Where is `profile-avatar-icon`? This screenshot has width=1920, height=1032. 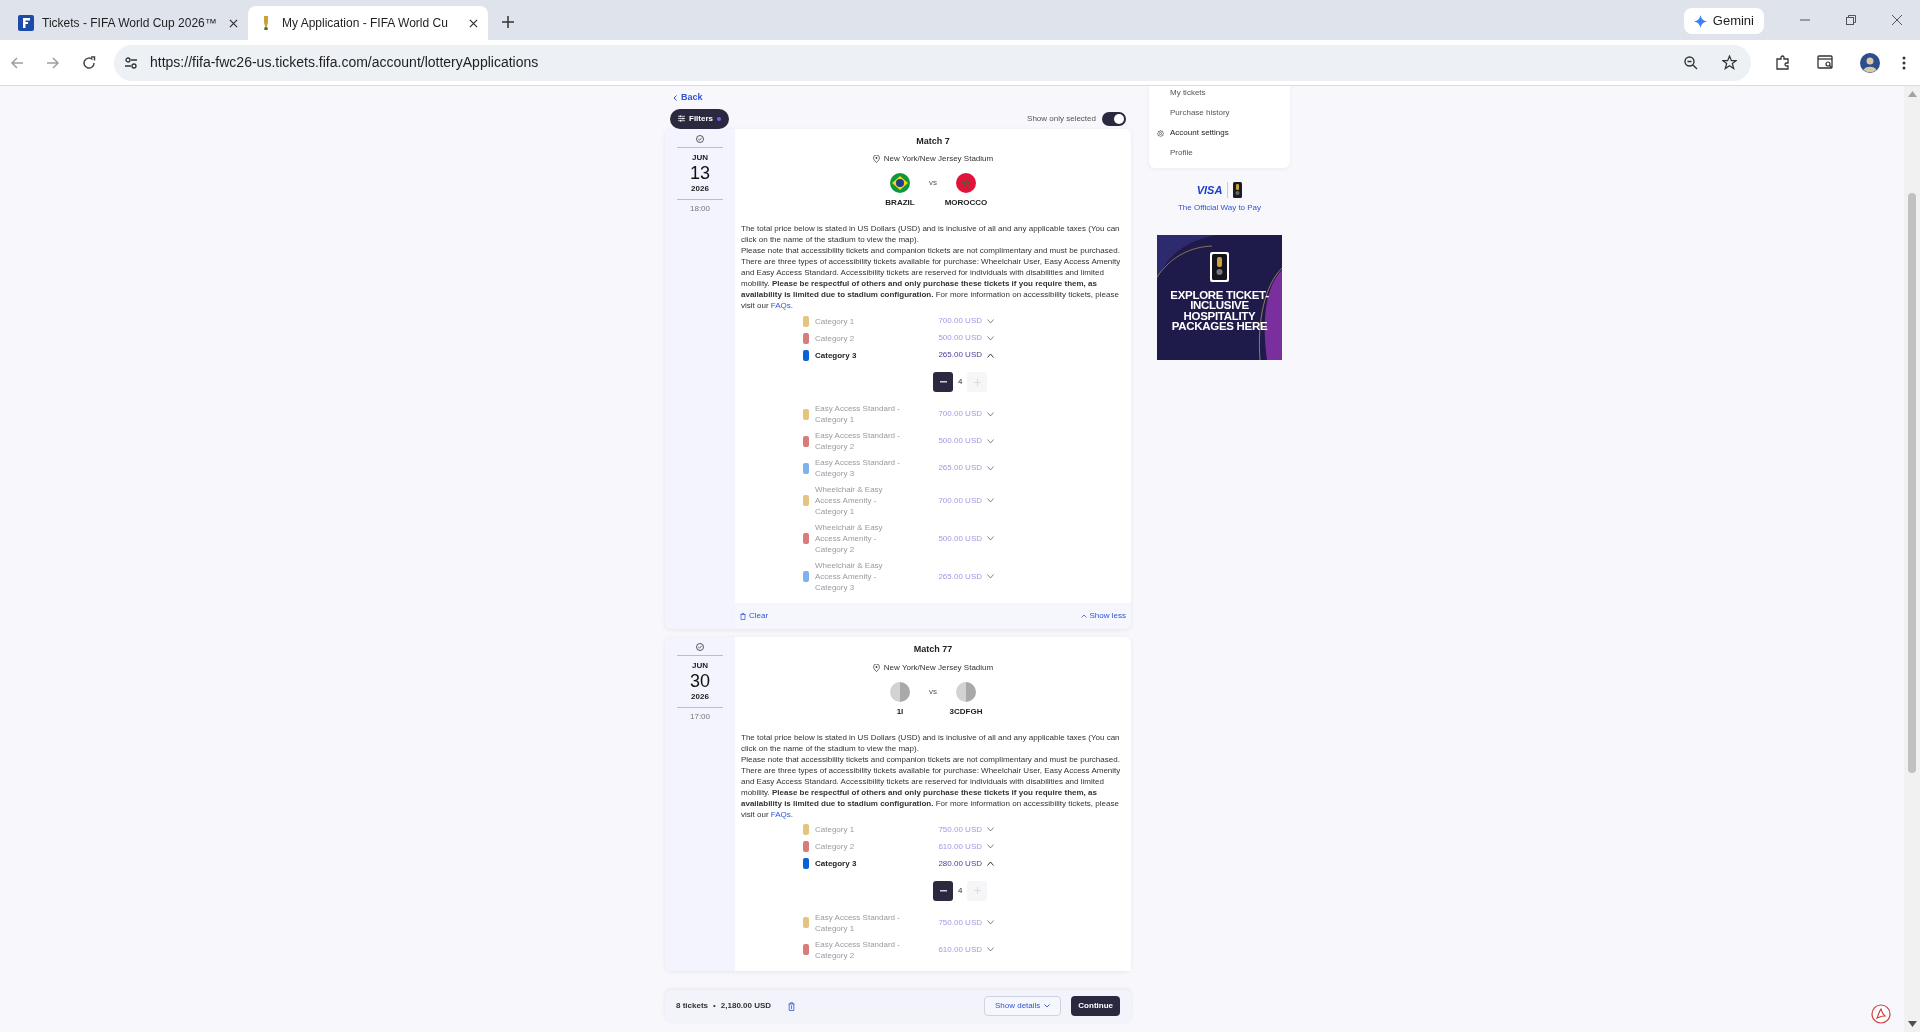 profile-avatar-icon is located at coordinates (1870, 62).